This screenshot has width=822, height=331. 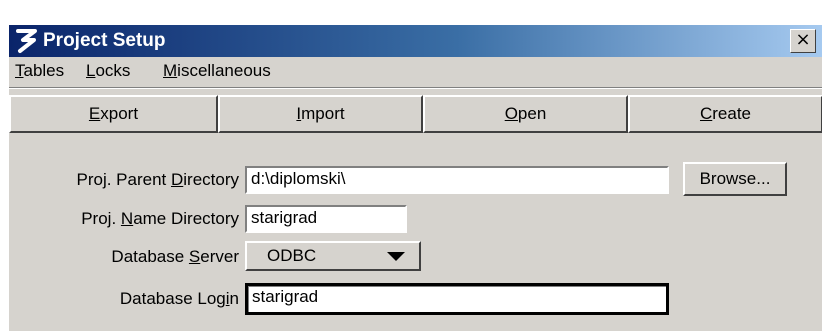 I want to click on create-button: Create, so click(x=725, y=114).